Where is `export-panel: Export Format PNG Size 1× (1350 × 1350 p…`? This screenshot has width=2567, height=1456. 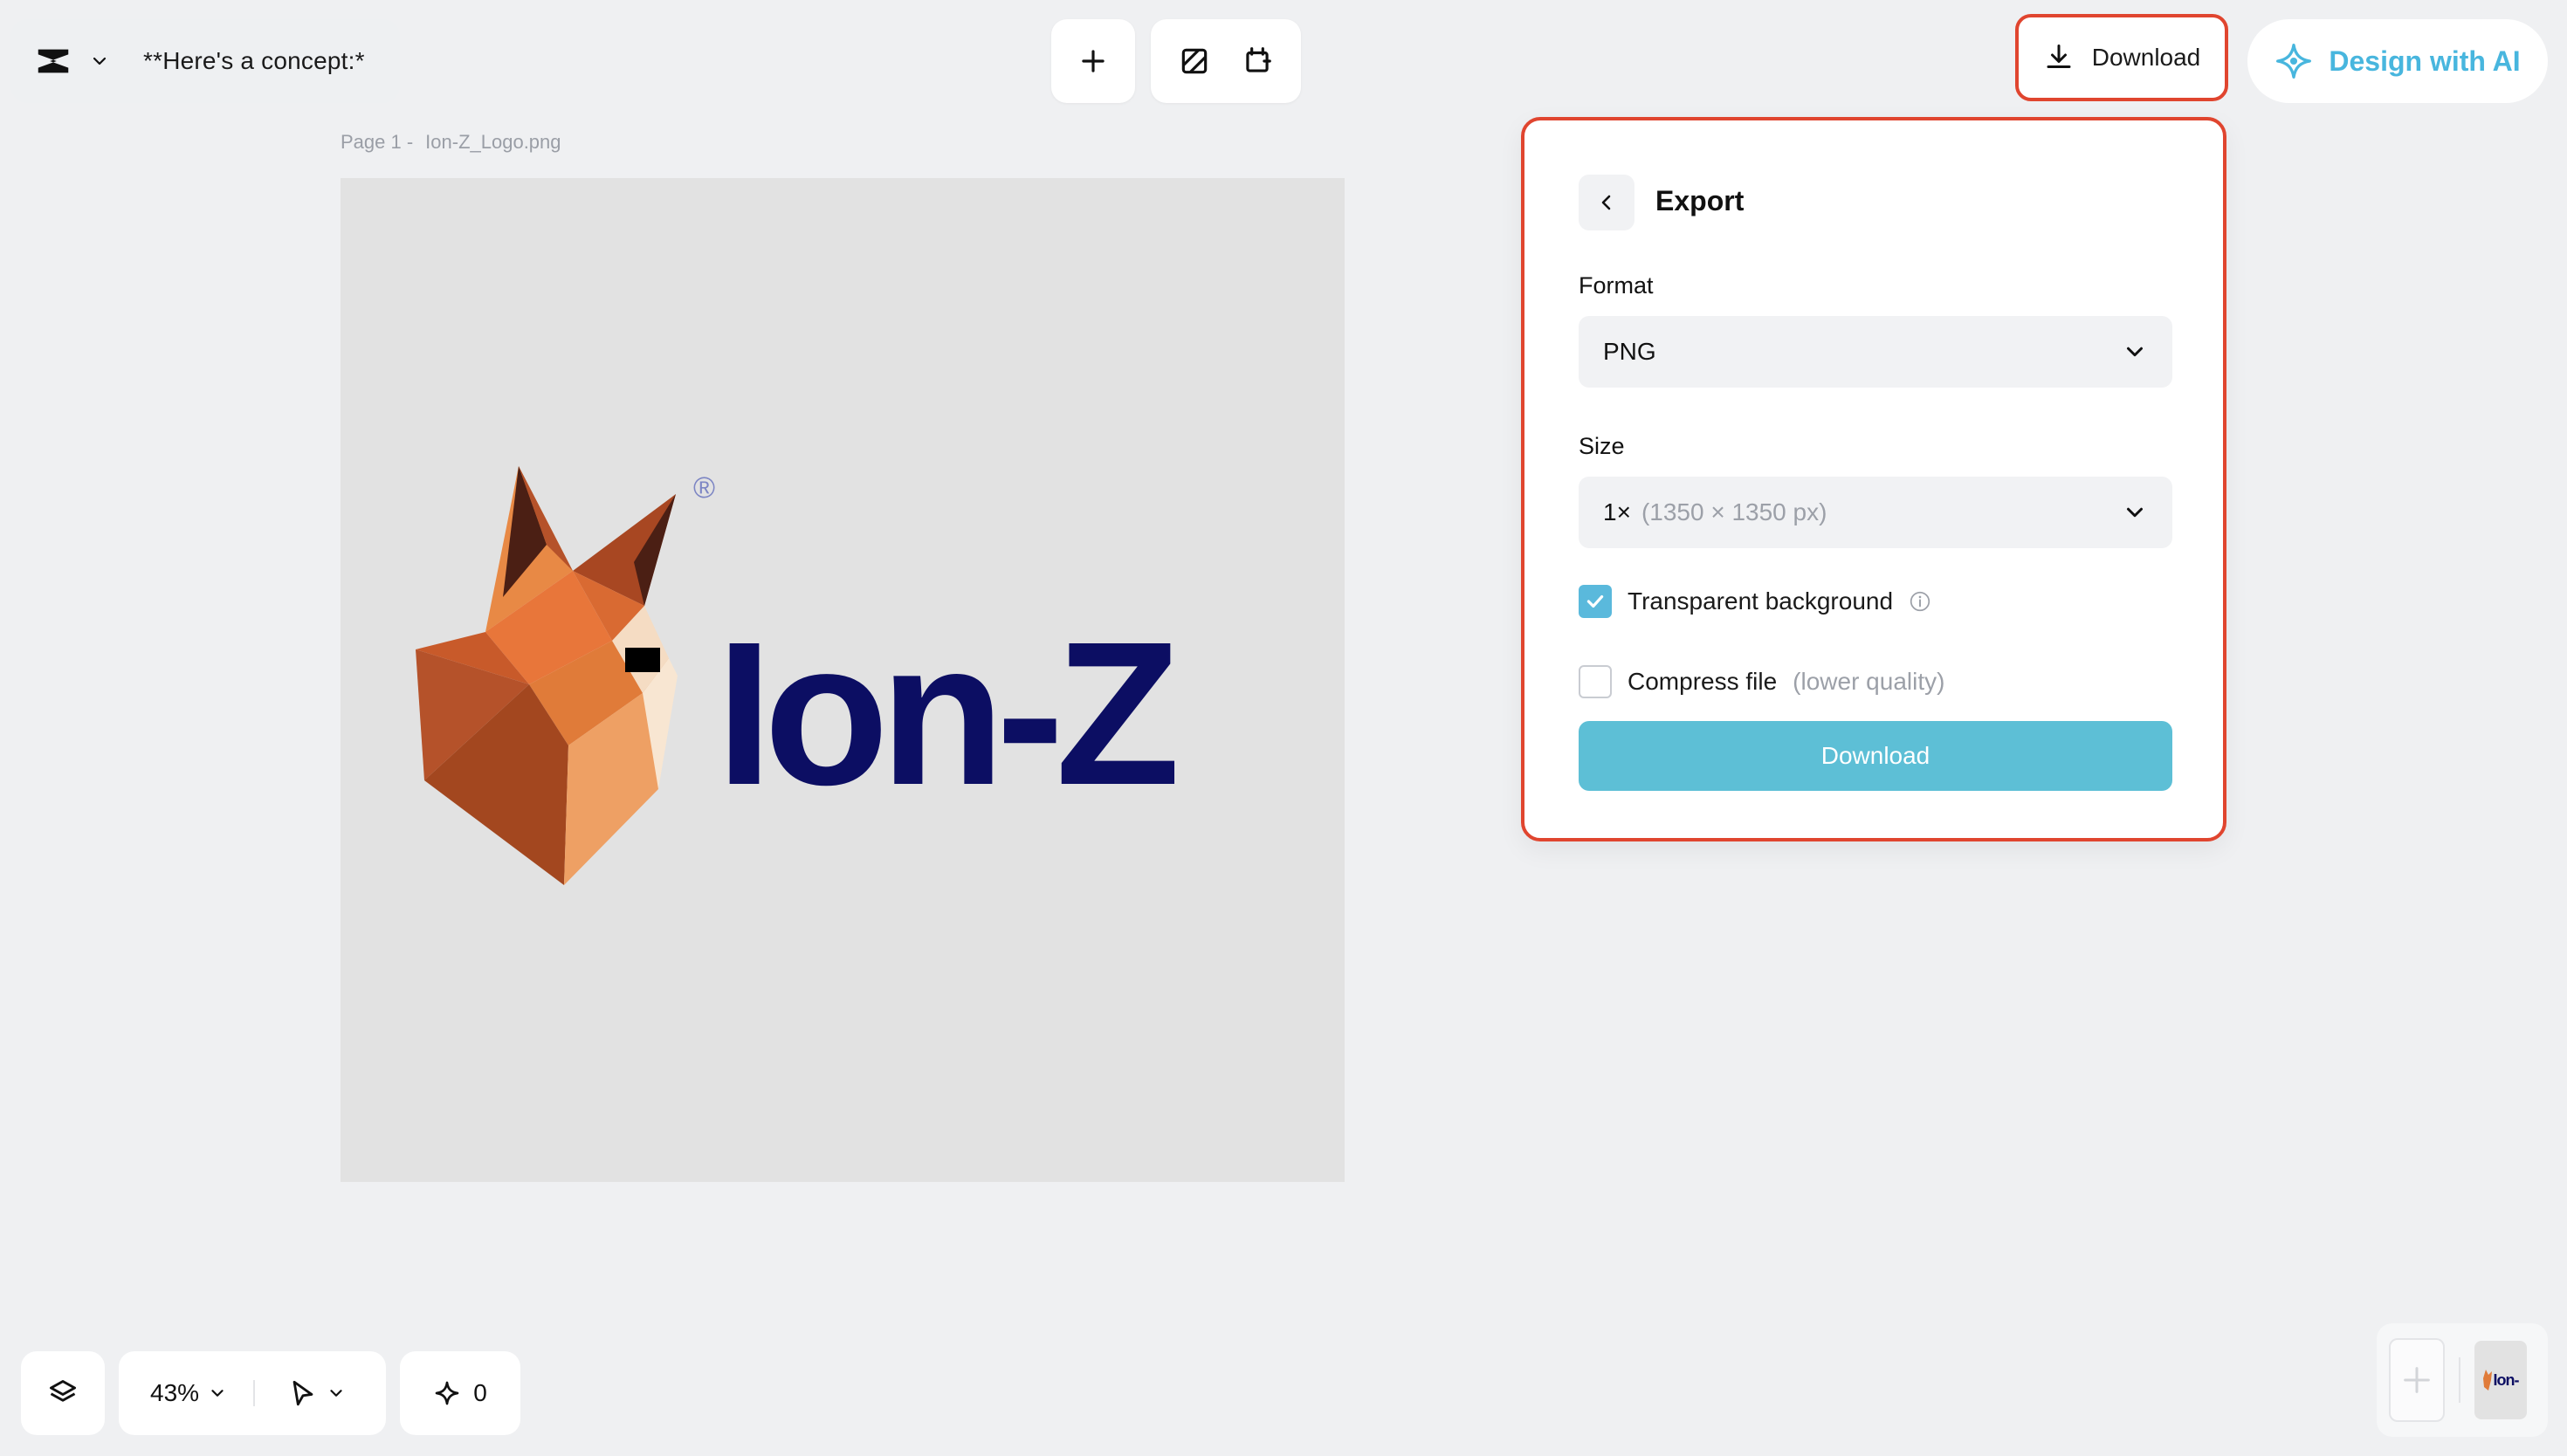
export-panel: Export Format PNG Size 1× (1350 × 1350 p… is located at coordinates (1873, 479).